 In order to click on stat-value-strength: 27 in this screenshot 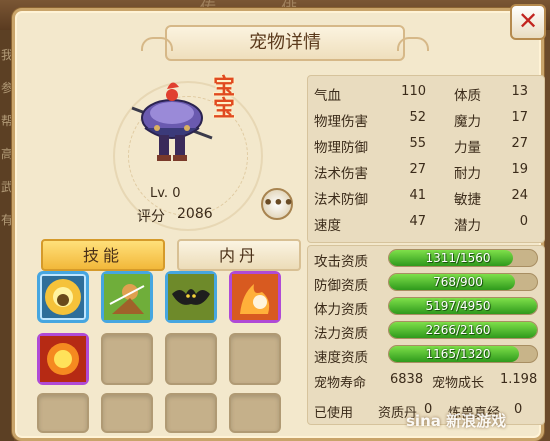, I will do `click(519, 143)`.